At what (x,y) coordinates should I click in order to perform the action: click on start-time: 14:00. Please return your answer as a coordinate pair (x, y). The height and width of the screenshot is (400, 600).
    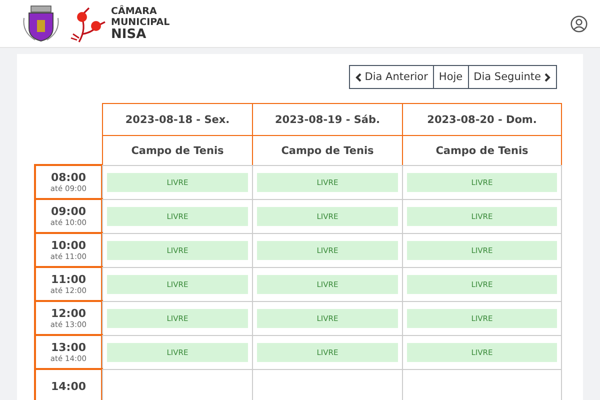
    Looking at the image, I should click on (68, 386).